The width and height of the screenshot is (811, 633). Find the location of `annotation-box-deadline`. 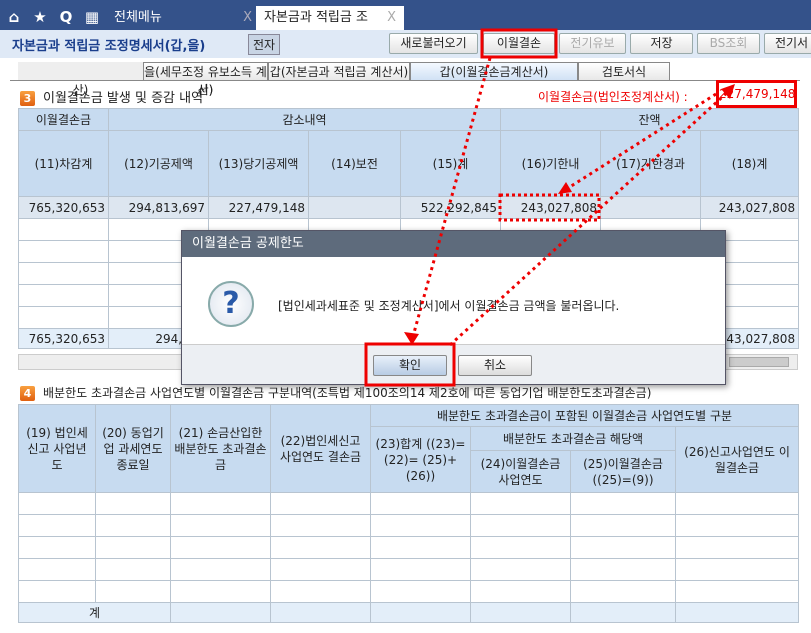

annotation-box-deadline is located at coordinates (549, 207).